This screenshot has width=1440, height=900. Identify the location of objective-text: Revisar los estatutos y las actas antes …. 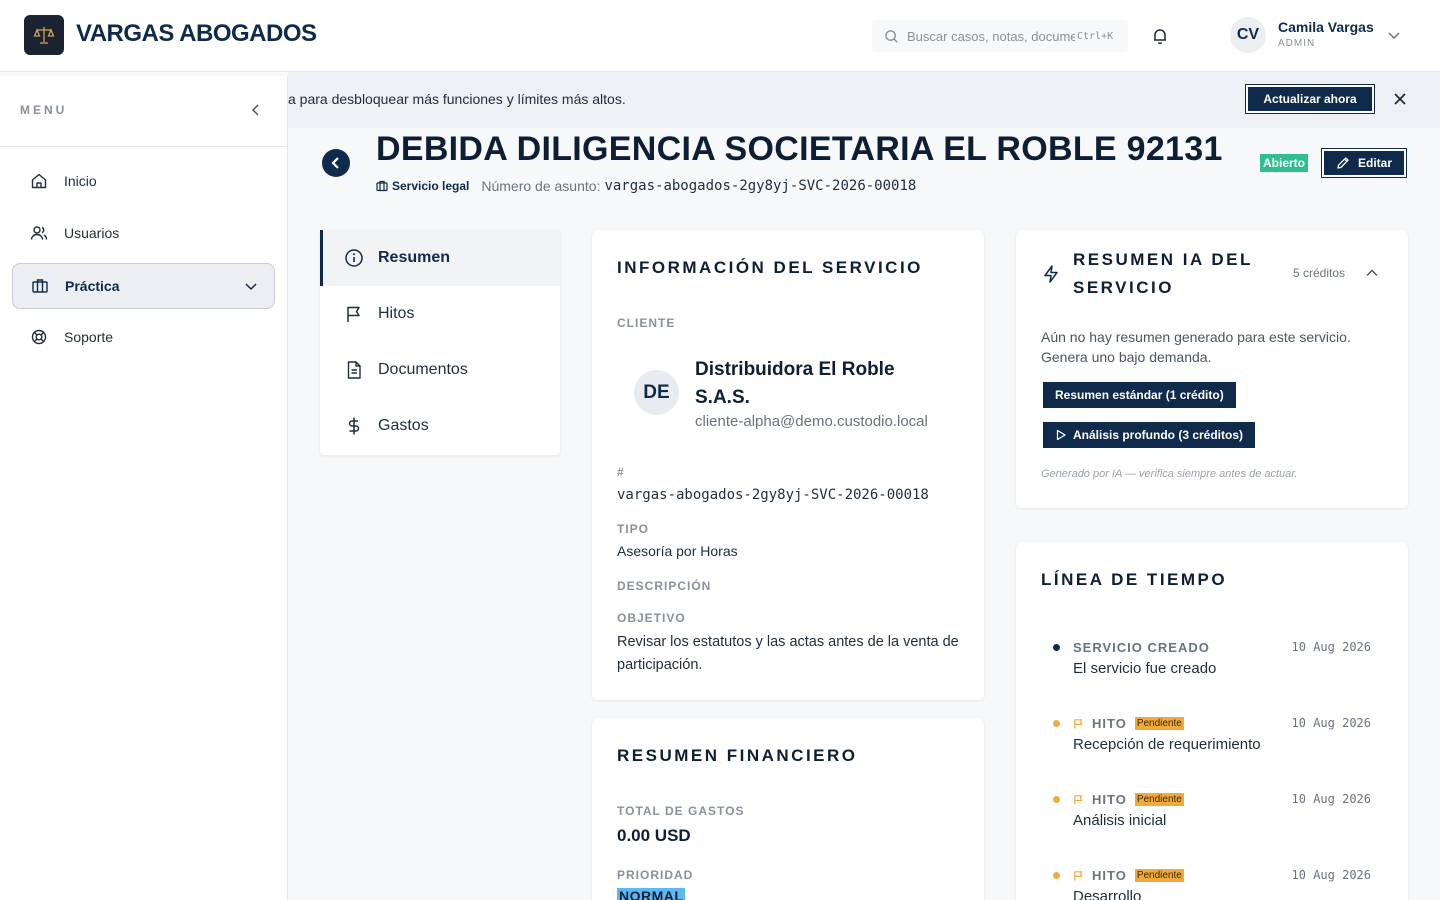
(788, 653).